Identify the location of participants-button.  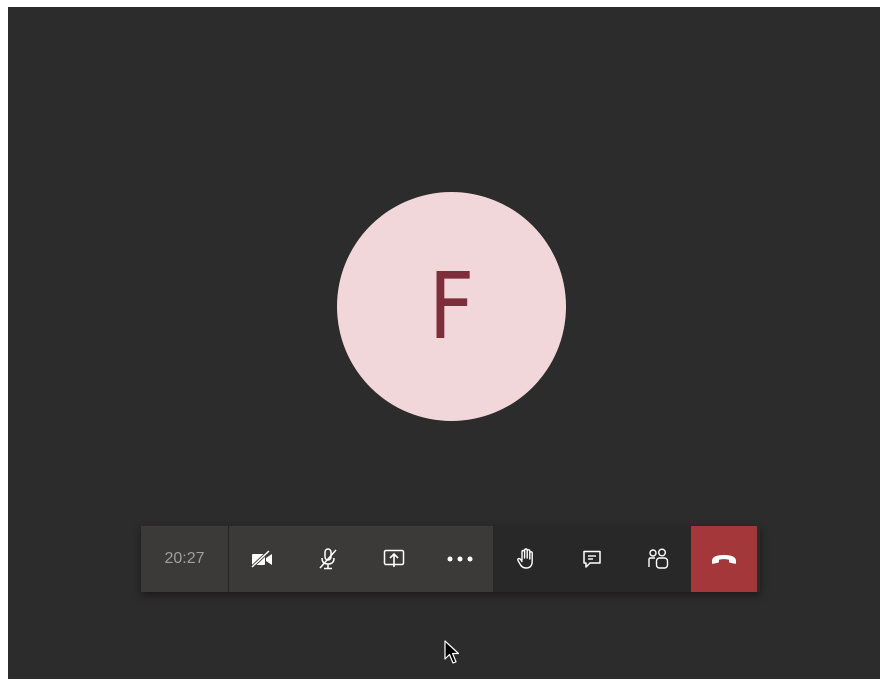
(658, 559).